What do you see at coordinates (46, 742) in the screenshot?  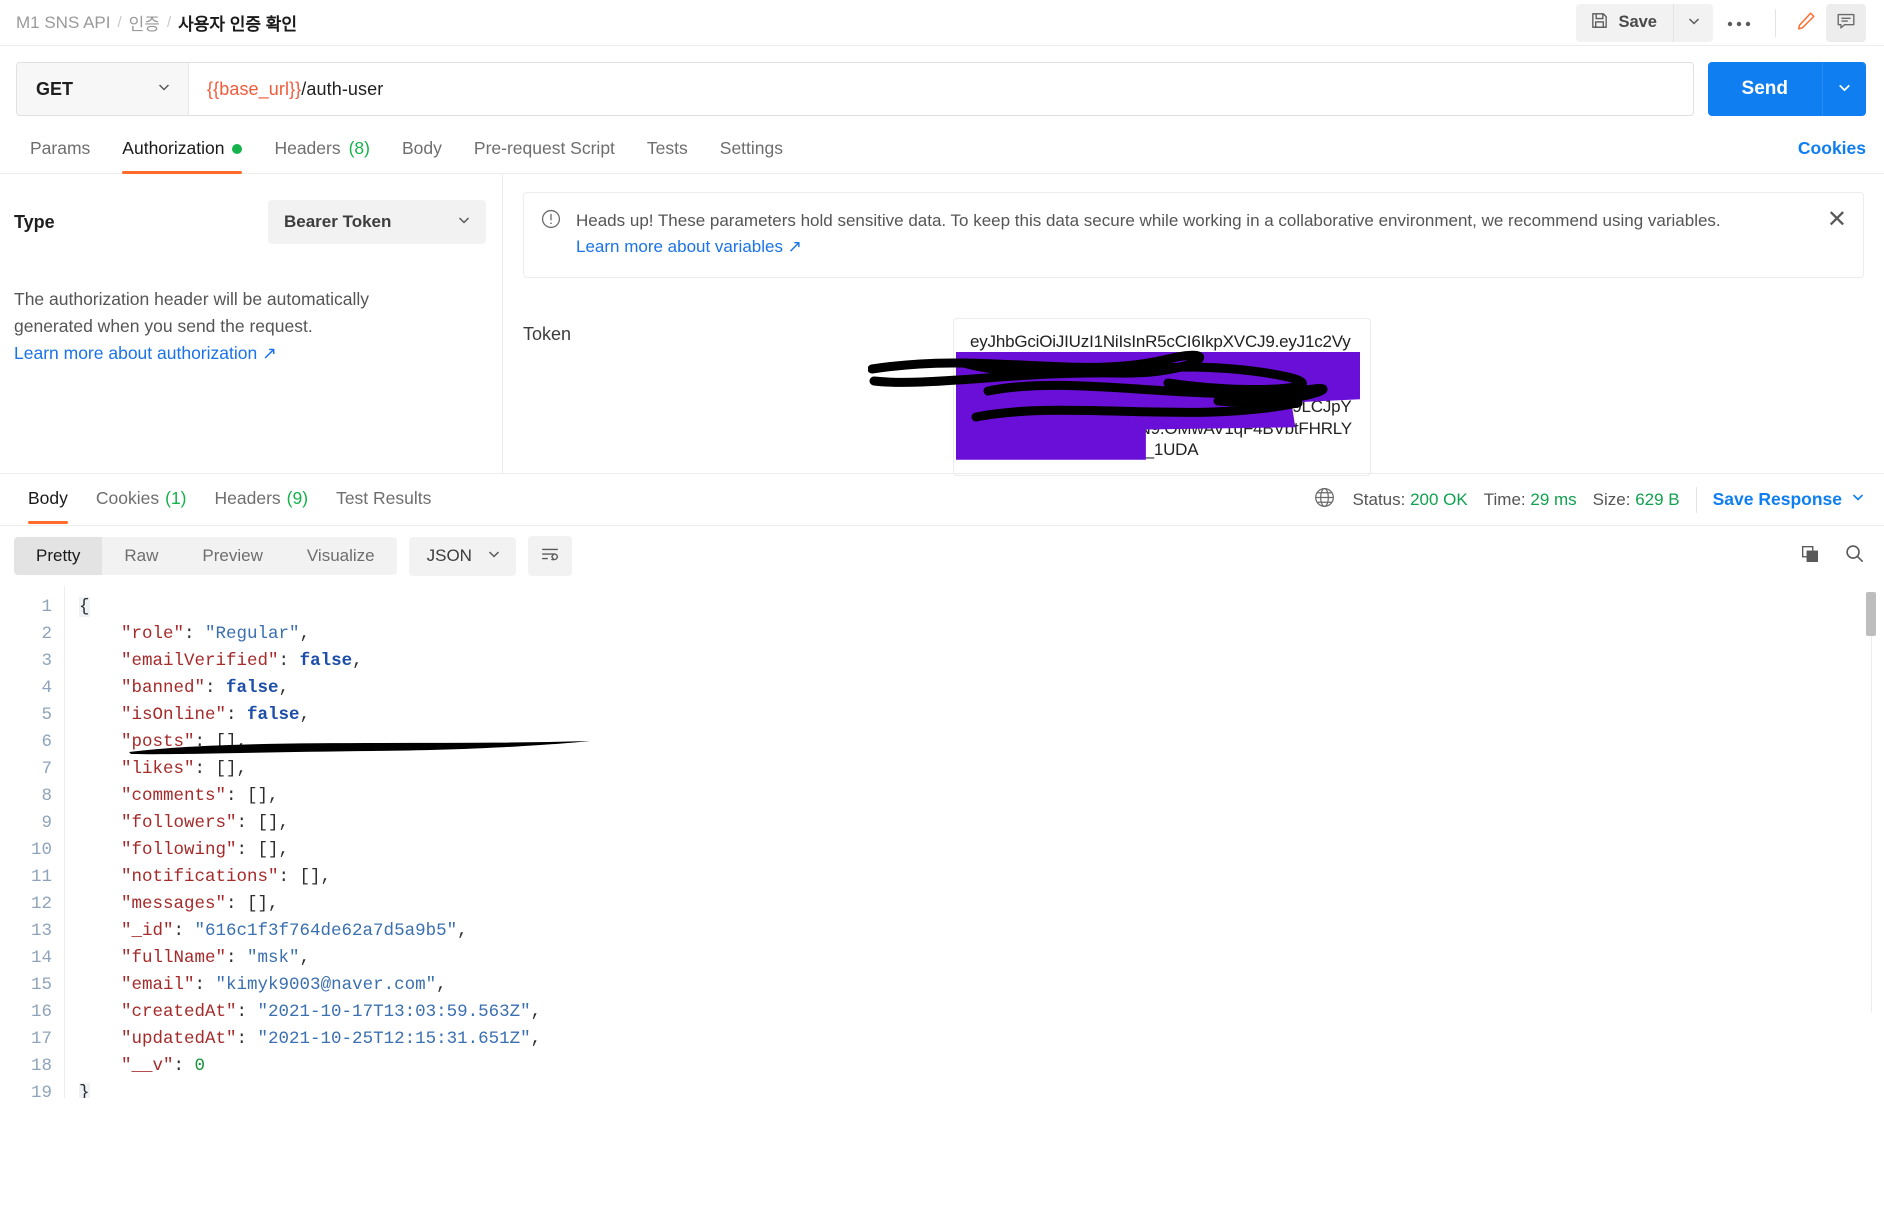 I see `line-number: 6` at bounding box center [46, 742].